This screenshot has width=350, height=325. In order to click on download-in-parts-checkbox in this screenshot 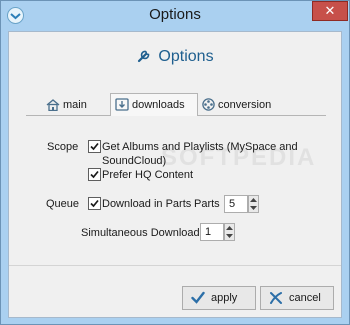, I will do `click(94, 203)`.